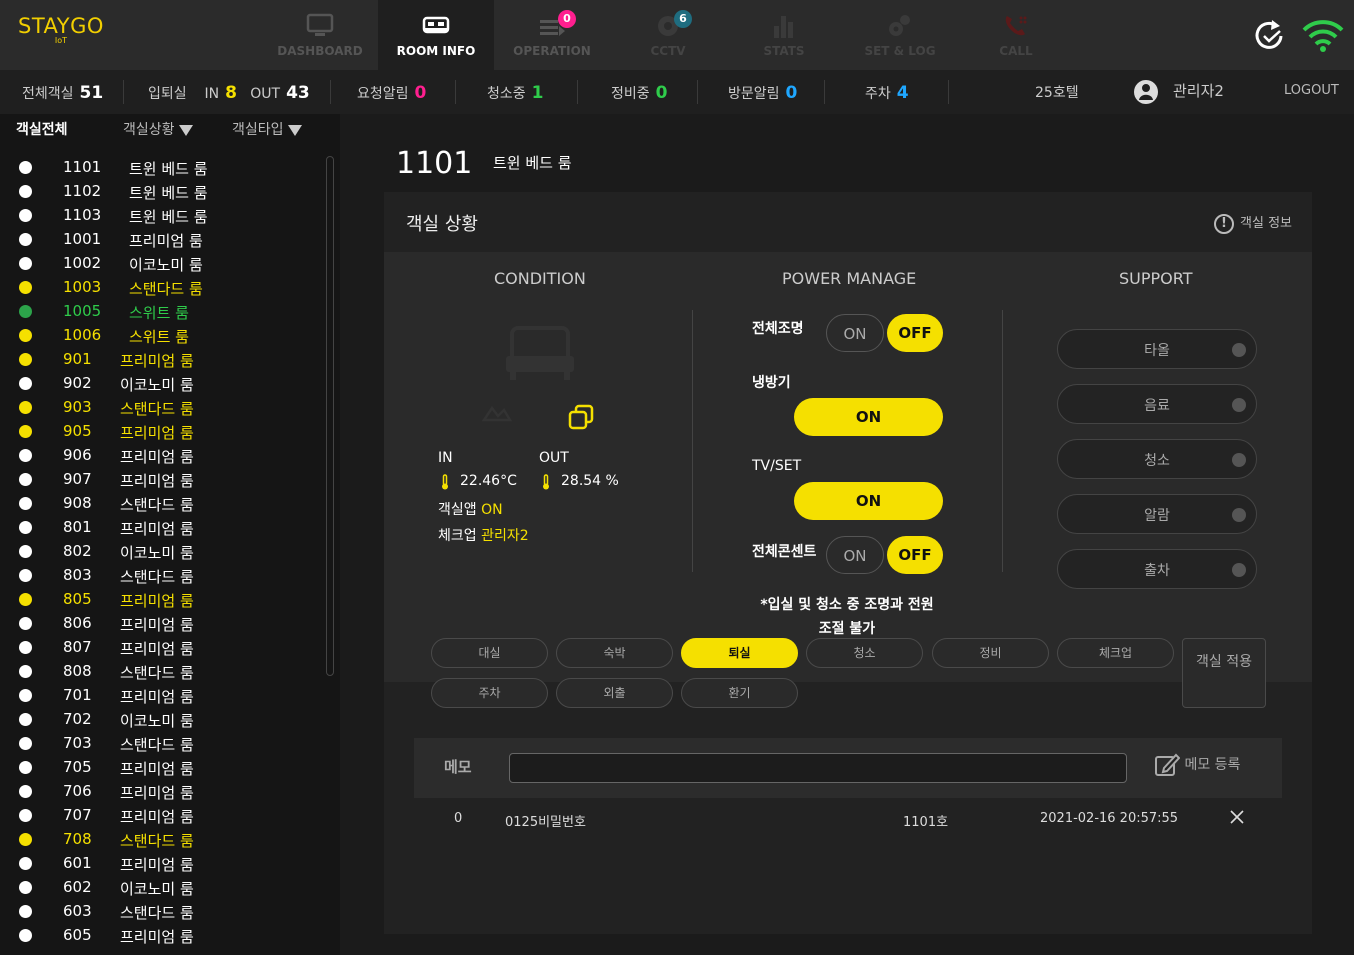  I want to click on bed-icon, so click(540, 353).